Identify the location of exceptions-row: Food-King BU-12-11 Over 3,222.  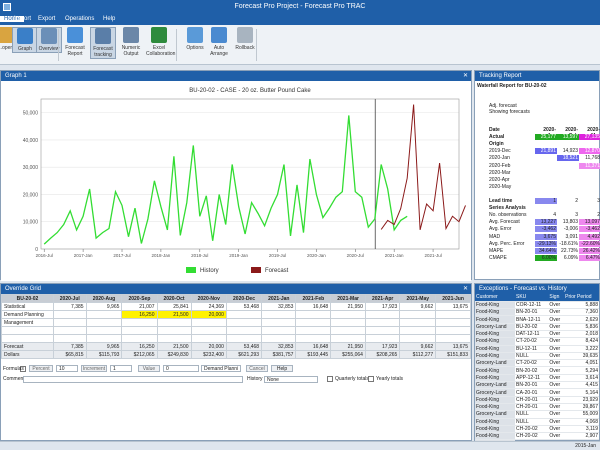
(537, 349).